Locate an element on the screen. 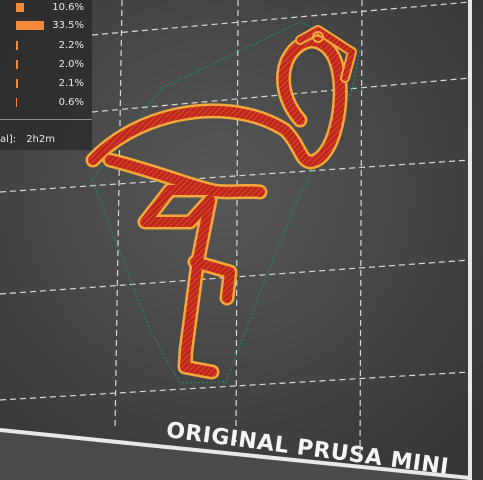 This screenshot has height=480, width=483. legend-percent: 2.0% is located at coordinates (71, 64).